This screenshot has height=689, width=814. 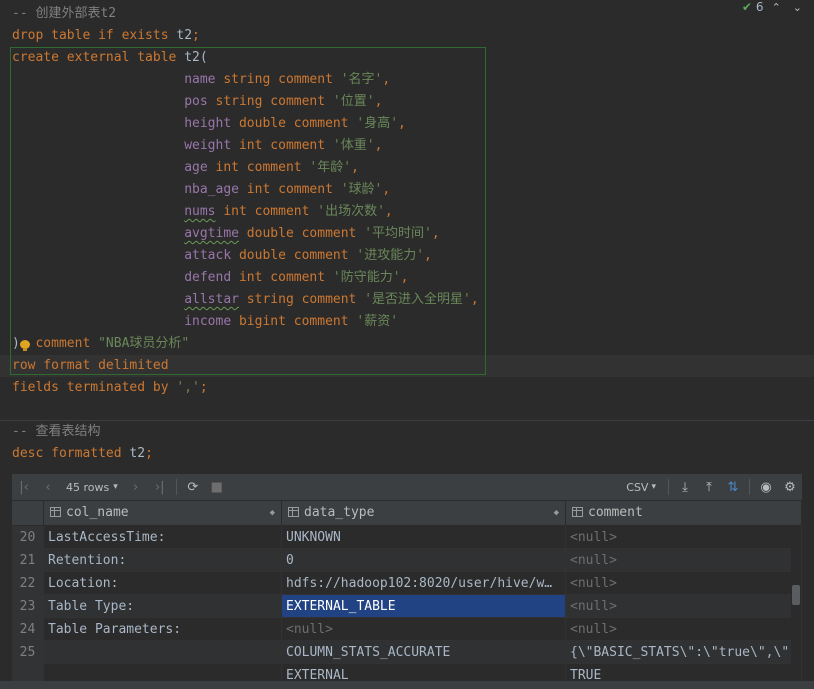 What do you see at coordinates (797, 7) in the screenshot?
I see `chevron-down-icon: ⌄` at bounding box center [797, 7].